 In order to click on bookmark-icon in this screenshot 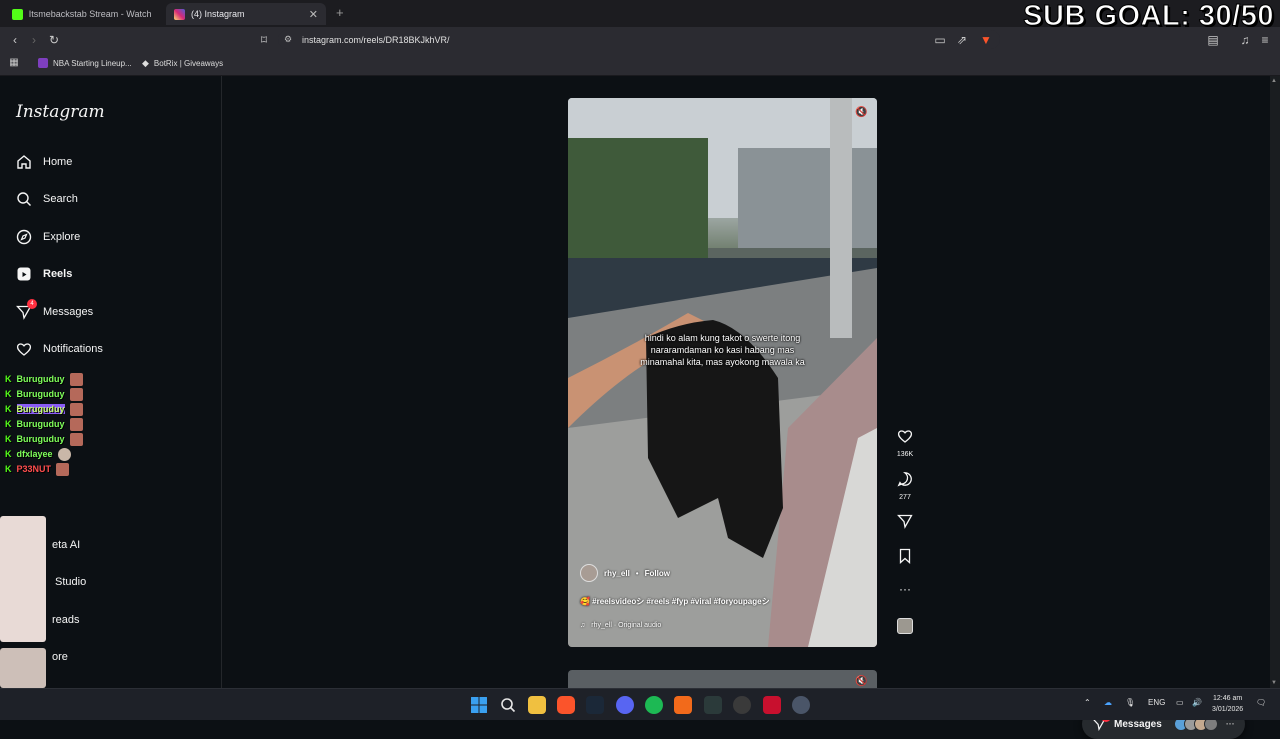, I will do `click(905, 556)`.